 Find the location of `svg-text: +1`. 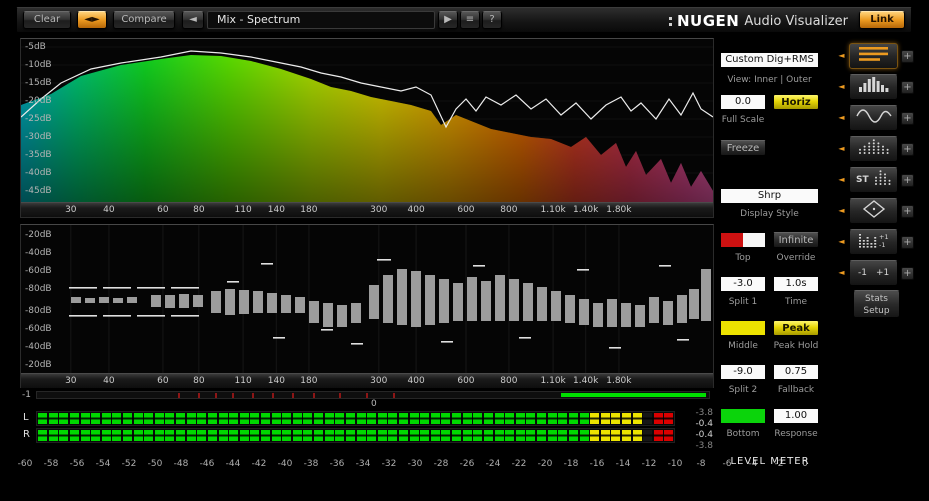

svg-text: +1 is located at coordinates (884, 237).